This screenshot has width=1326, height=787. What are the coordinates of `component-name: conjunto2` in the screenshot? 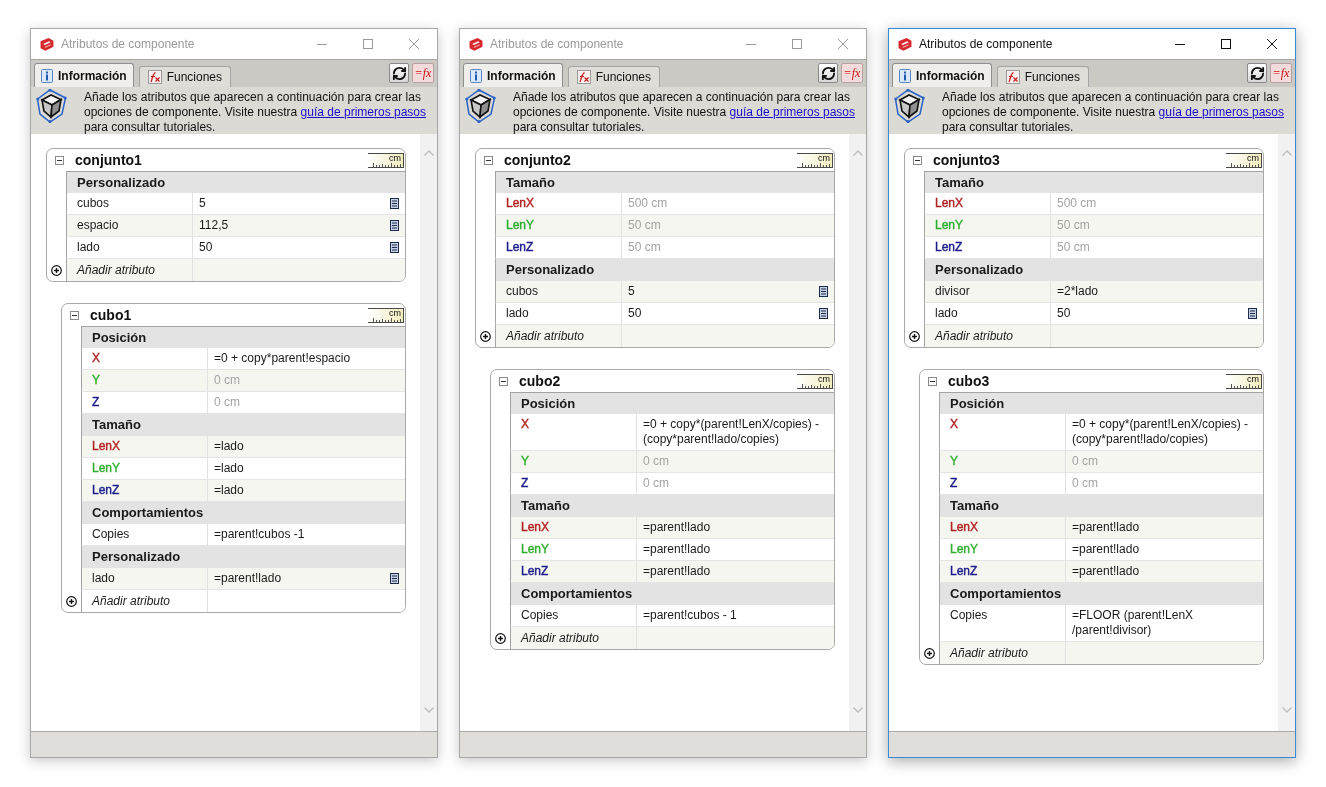 It's located at (537, 160).